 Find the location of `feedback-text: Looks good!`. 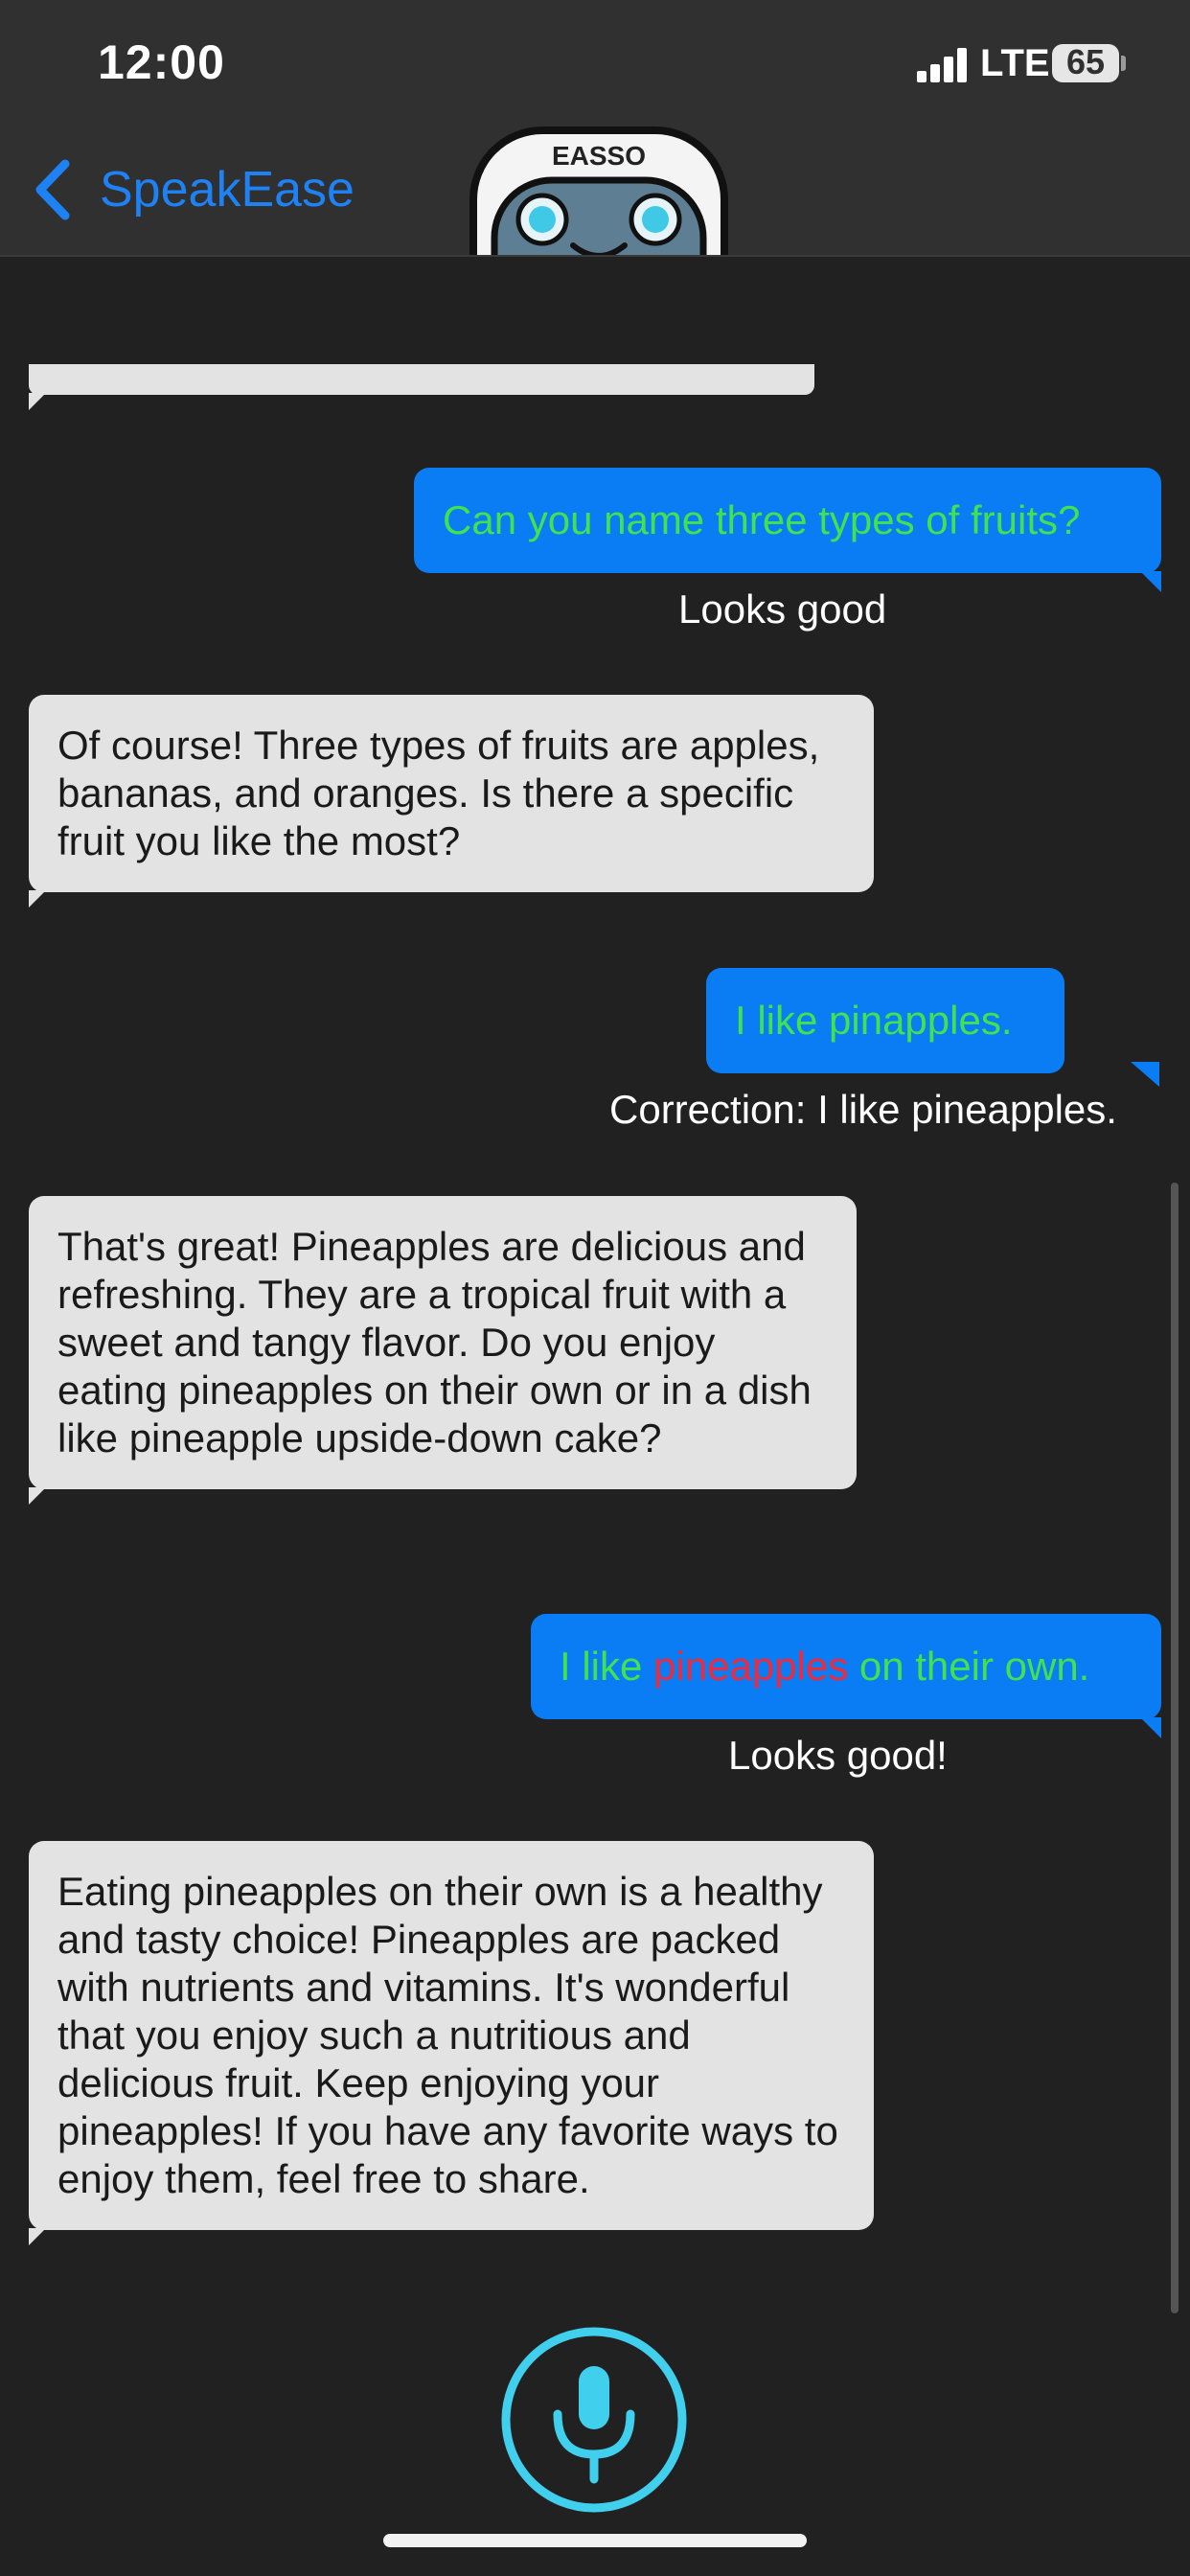

feedback-text: Looks good! is located at coordinates (838, 1755).